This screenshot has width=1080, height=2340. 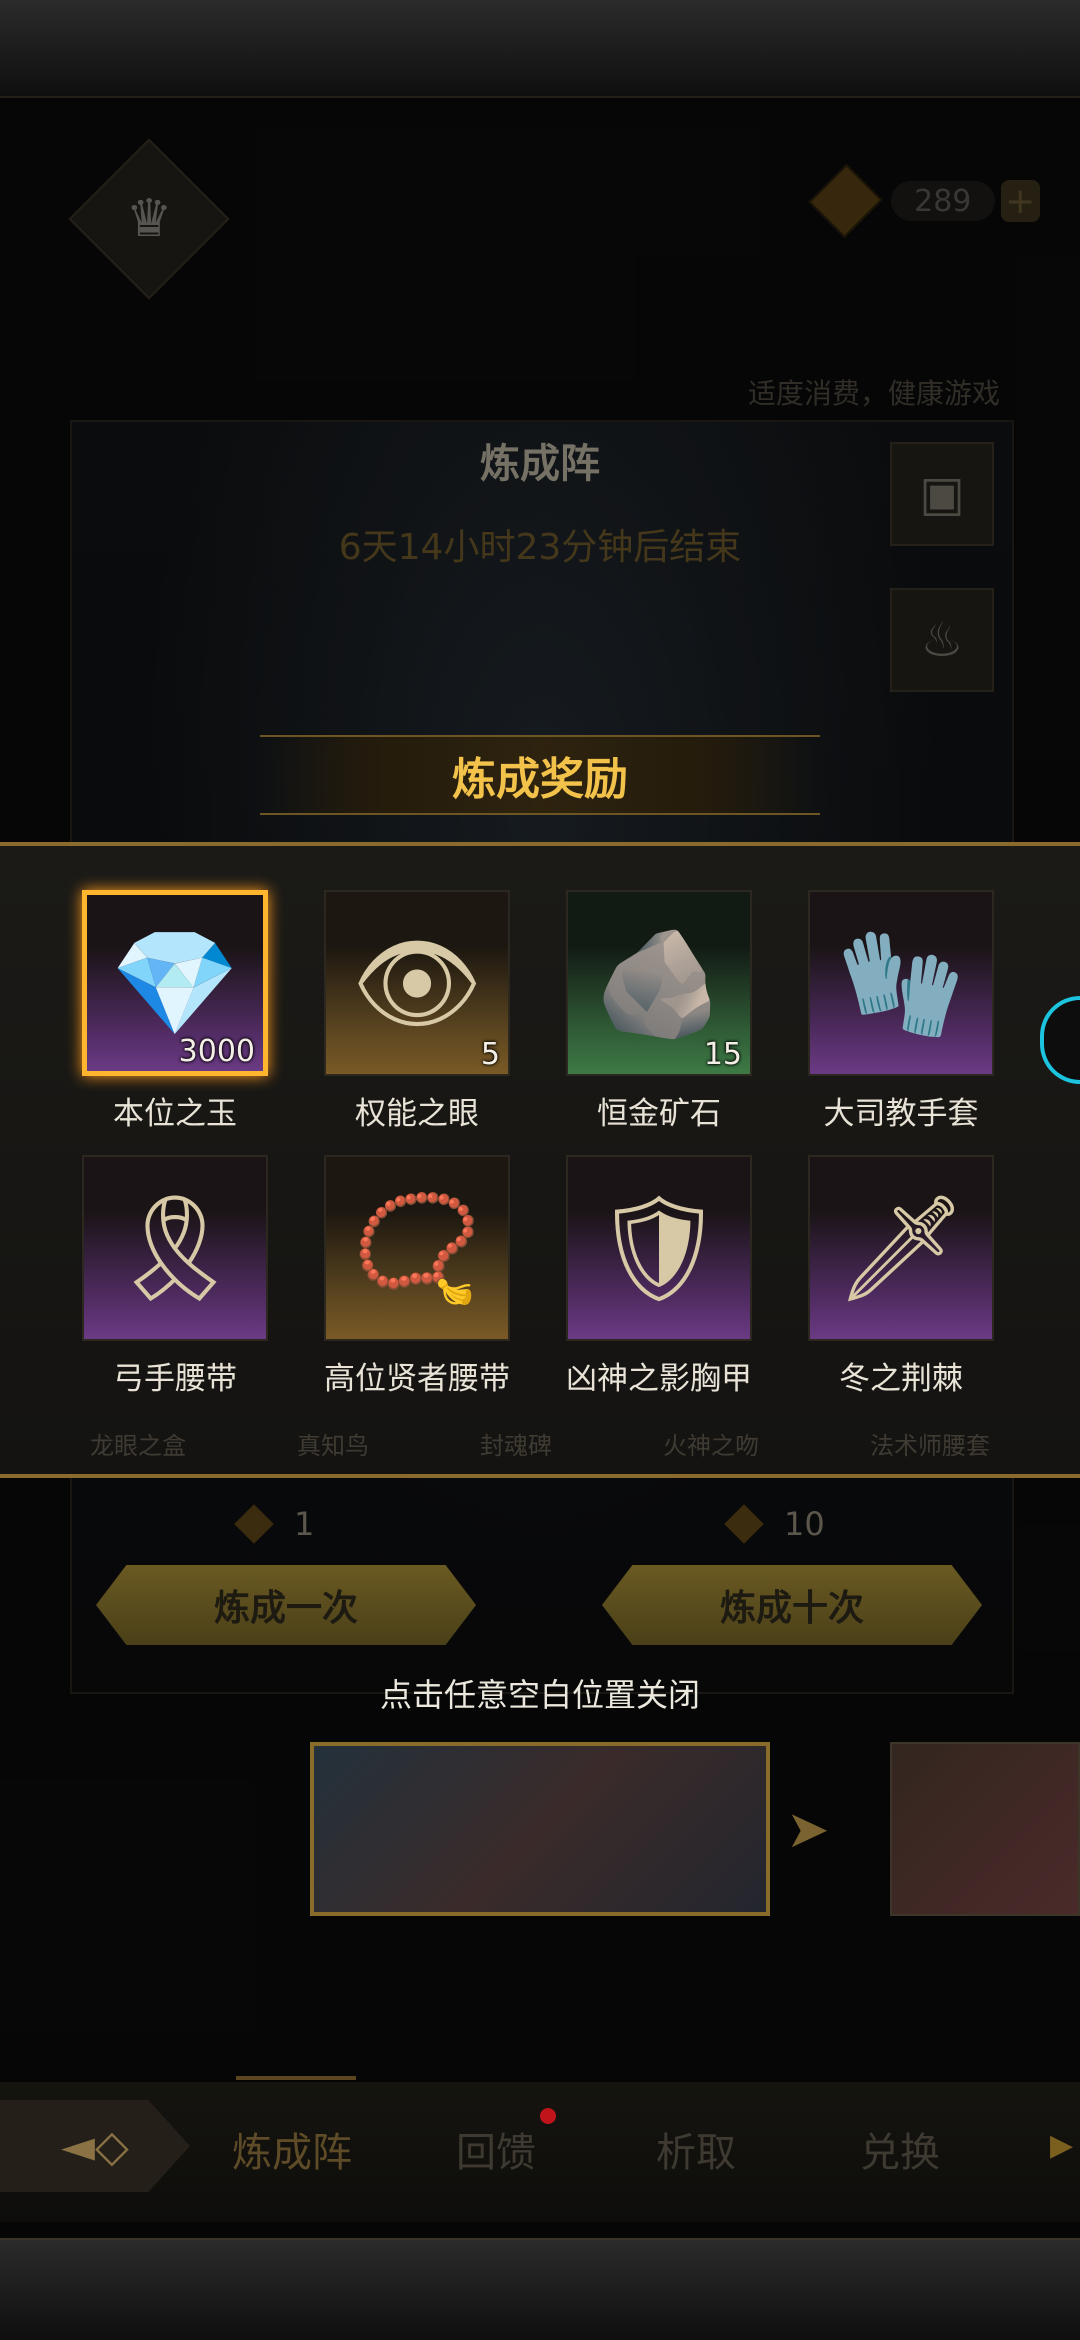 What do you see at coordinates (540, 775) in the screenshot?
I see `reward-title: 炼成奖励` at bounding box center [540, 775].